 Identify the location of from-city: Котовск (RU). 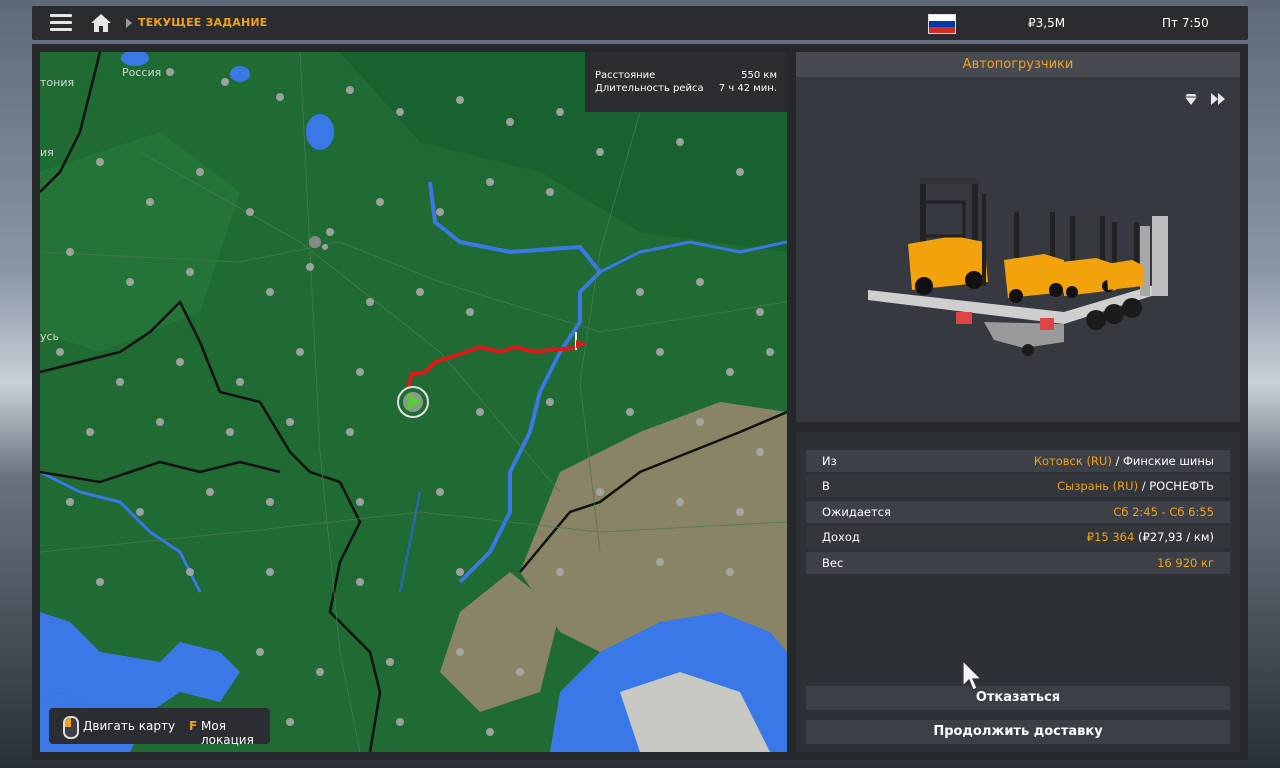
(1072, 461).